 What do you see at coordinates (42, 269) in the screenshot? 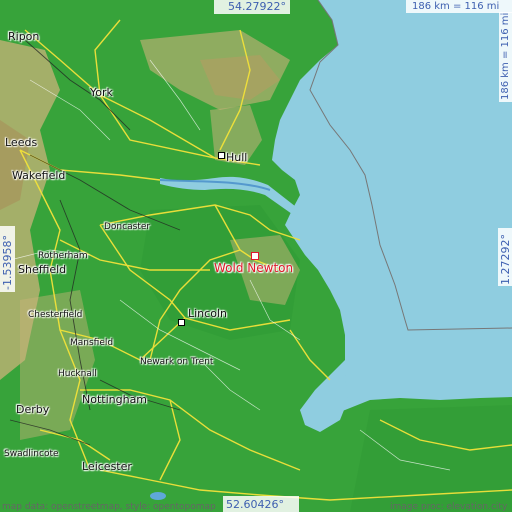
I see `city-label-sheffield: Sheffield` at bounding box center [42, 269].